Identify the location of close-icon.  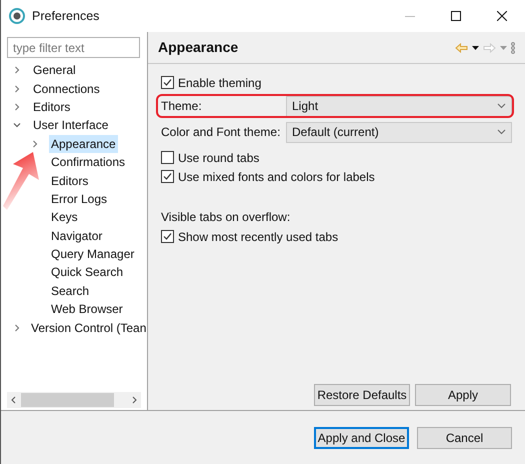
(502, 16).